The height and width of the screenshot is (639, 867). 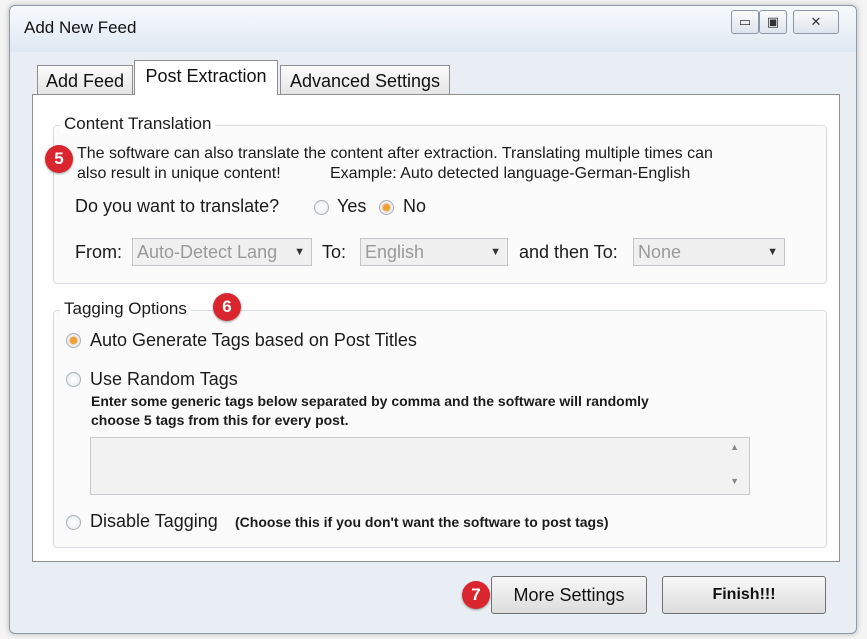 What do you see at coordinates (569, 595) in the screenshot?
I see `more-settings-button: More Settings` at bounding box center [569, 595].